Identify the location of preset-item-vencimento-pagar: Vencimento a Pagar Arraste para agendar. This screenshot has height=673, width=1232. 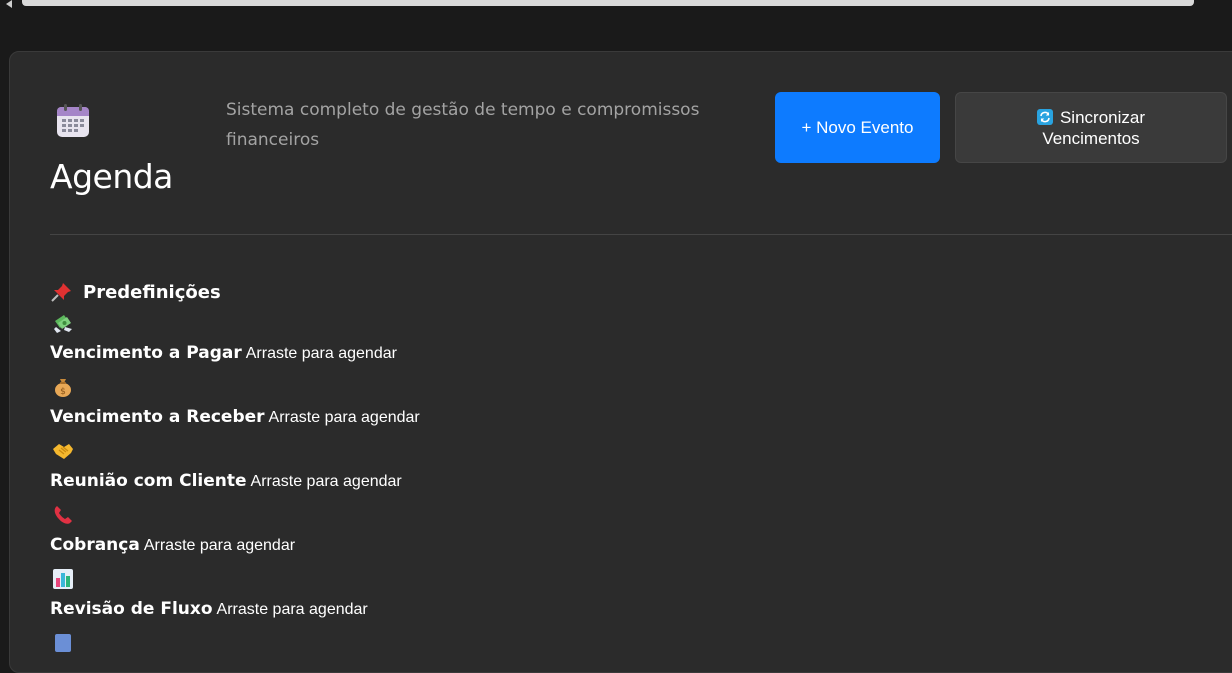
(223, 337).